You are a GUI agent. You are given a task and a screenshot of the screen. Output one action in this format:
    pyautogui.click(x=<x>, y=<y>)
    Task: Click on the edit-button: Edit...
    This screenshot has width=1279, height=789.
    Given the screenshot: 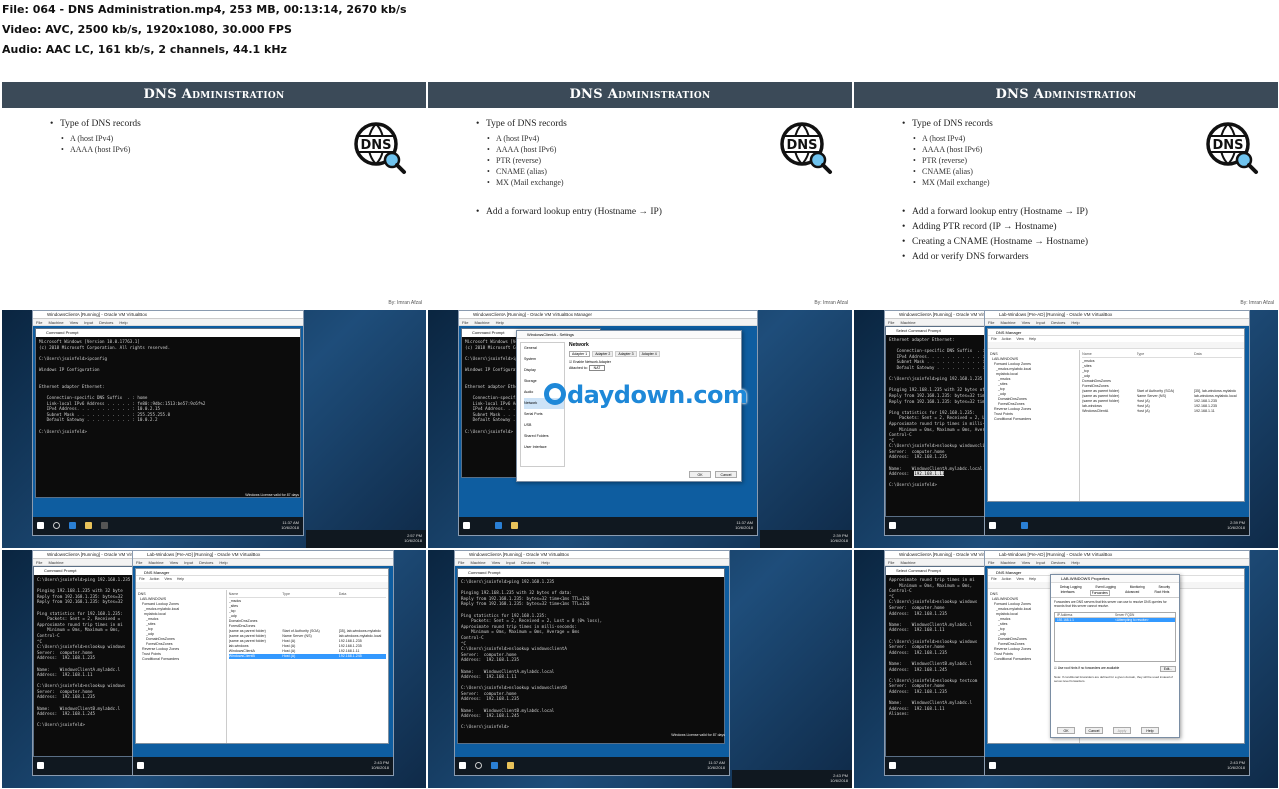 What is the action you would take?
    pyautogui.click(x=1167, y=669)
    